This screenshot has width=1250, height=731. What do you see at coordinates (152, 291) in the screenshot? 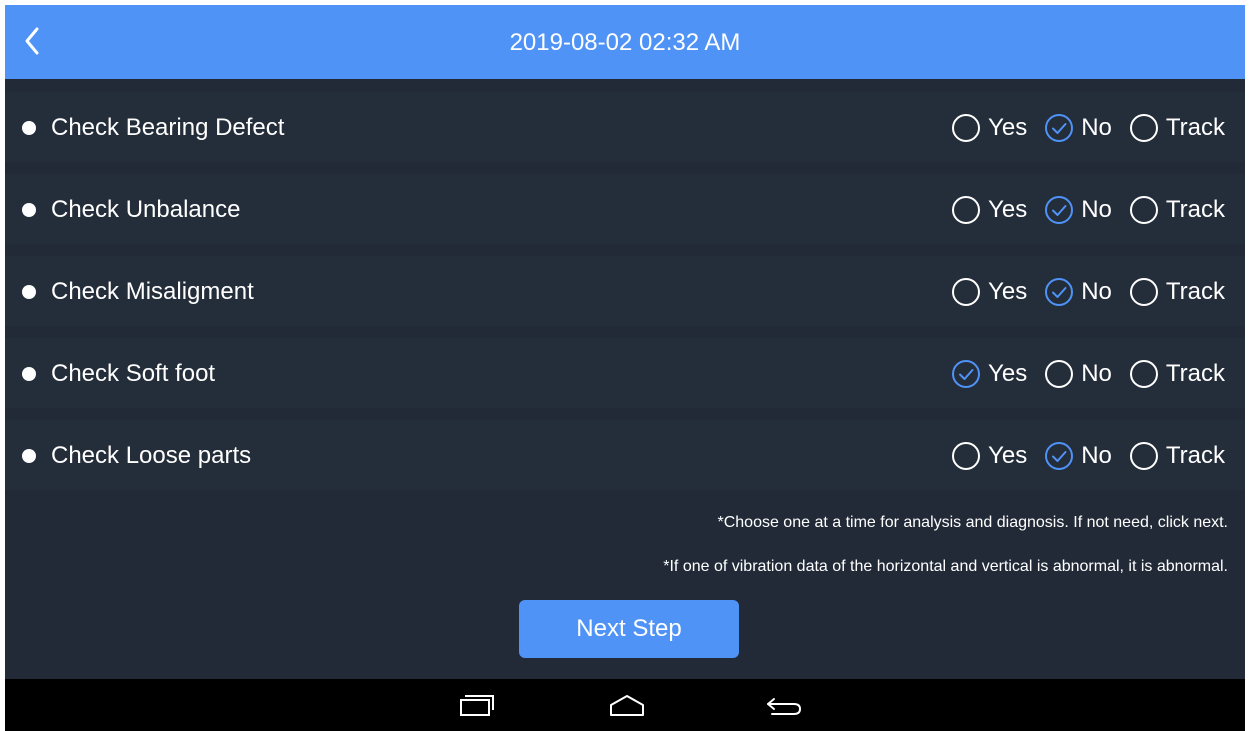
I see `check-label: Check Misaligment` at bounding box center [152, 291].